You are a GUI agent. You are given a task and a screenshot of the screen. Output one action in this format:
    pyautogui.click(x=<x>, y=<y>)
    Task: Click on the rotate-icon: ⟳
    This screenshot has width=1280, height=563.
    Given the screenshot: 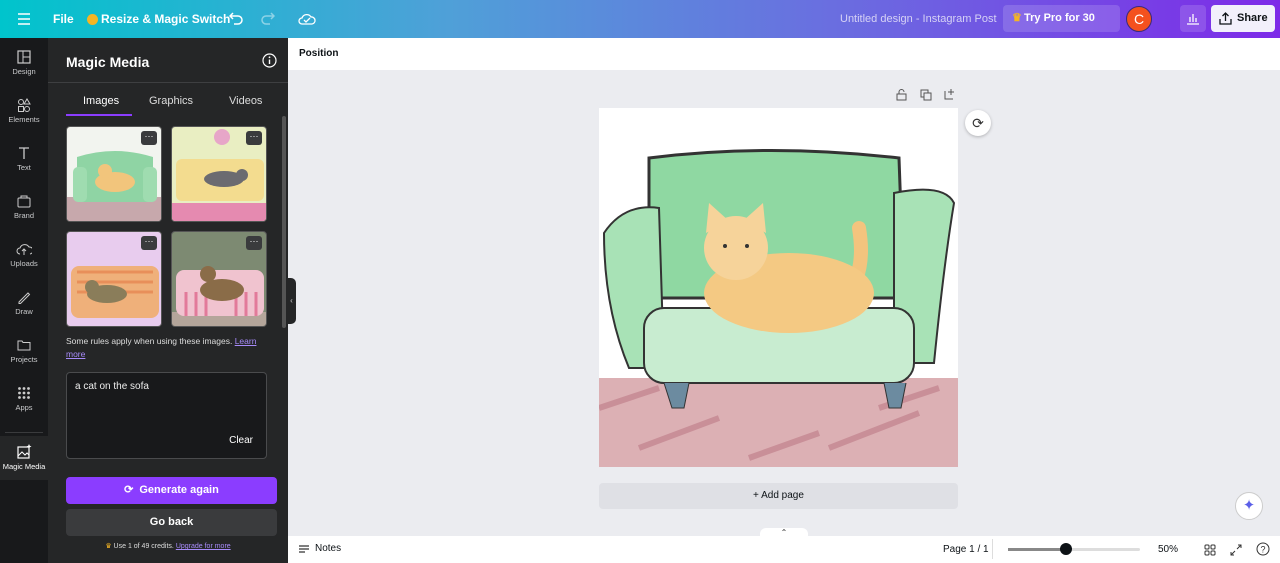 What is the action you would take?
    pyautogui.click(x=978, y=123)
    